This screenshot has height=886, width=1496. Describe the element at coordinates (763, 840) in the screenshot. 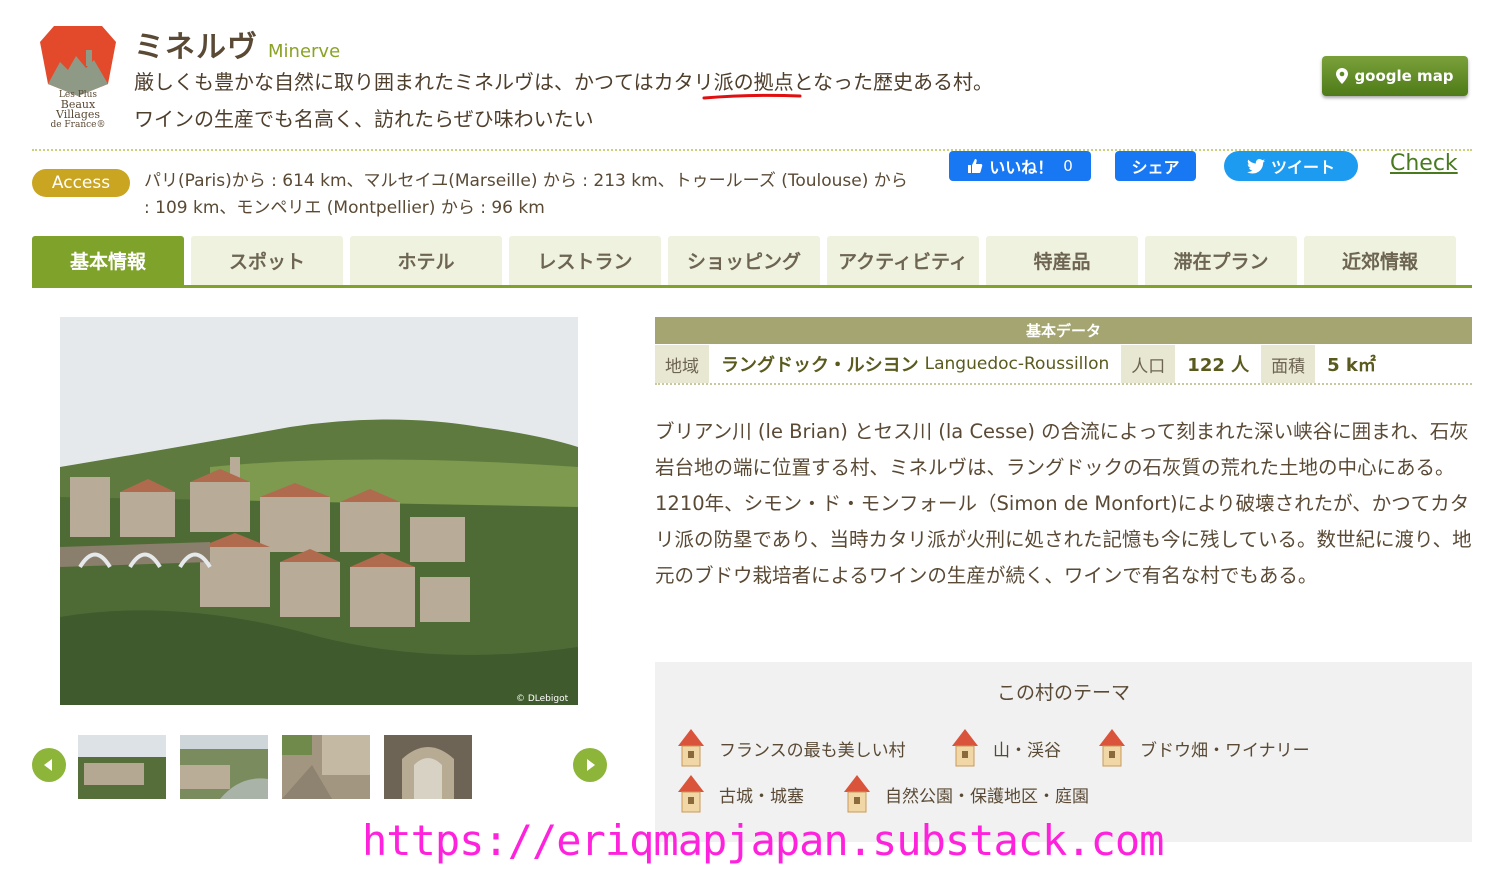

I see `watermark-url: https://eriqmapjapan.substack.com` at that location.